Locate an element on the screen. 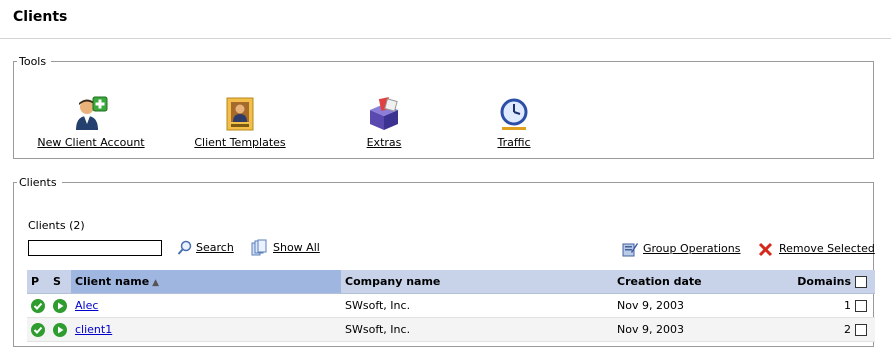  tools-legend: Tools is located at coordinates (33, 61).